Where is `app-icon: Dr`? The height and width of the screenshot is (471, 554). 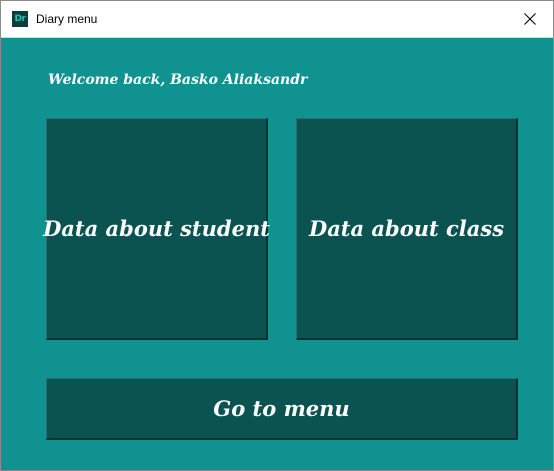 app-icon: Dr is located at coordinates (20, 19).